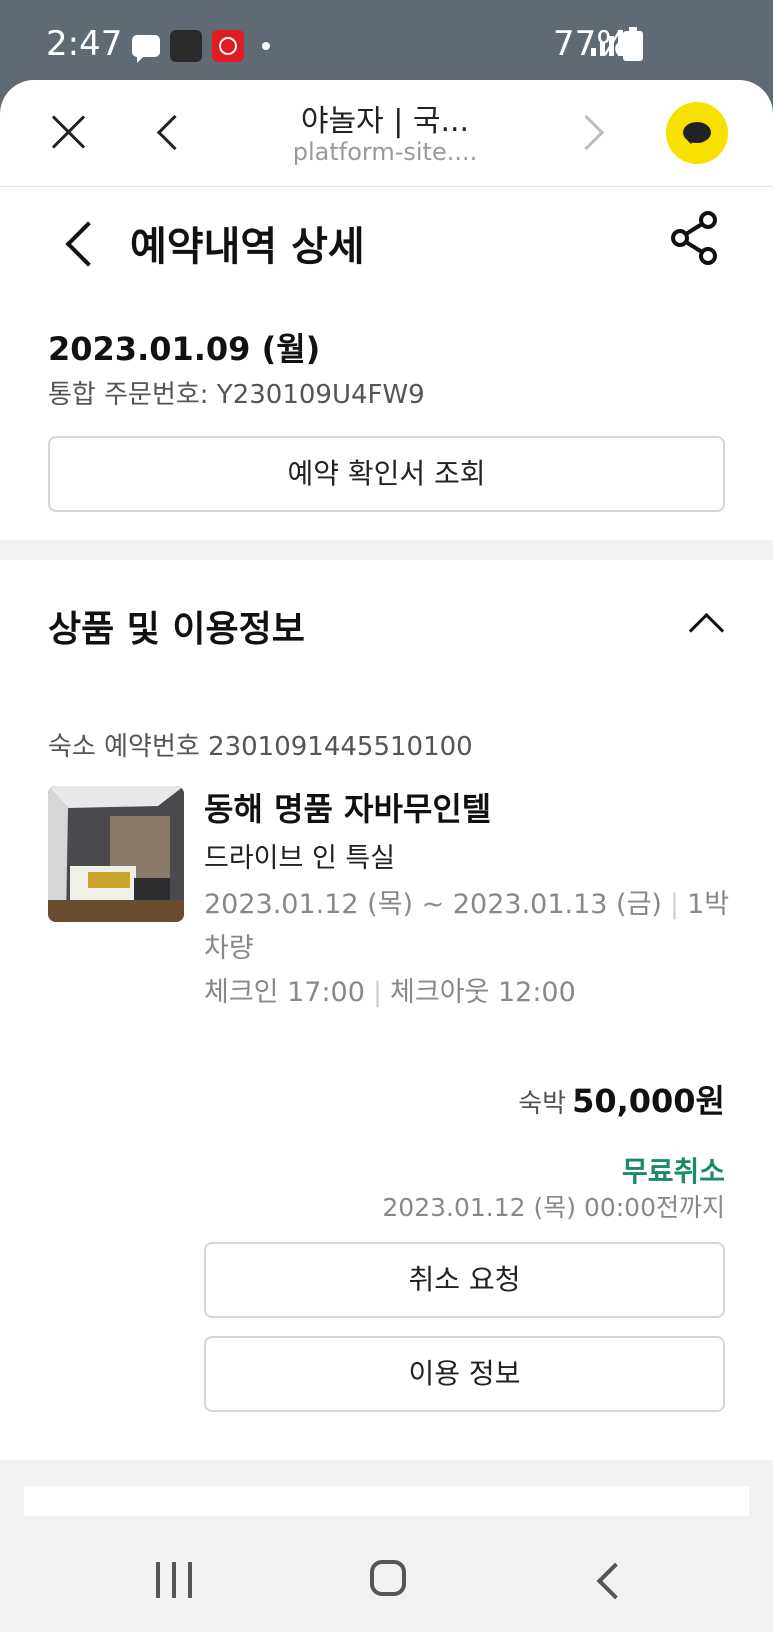 The height and width of the screenshot is (1632, 773). What do you see at coordinates (386, 550) in the screenshot?
I see `section-divider` at bounding box center [386, 550].